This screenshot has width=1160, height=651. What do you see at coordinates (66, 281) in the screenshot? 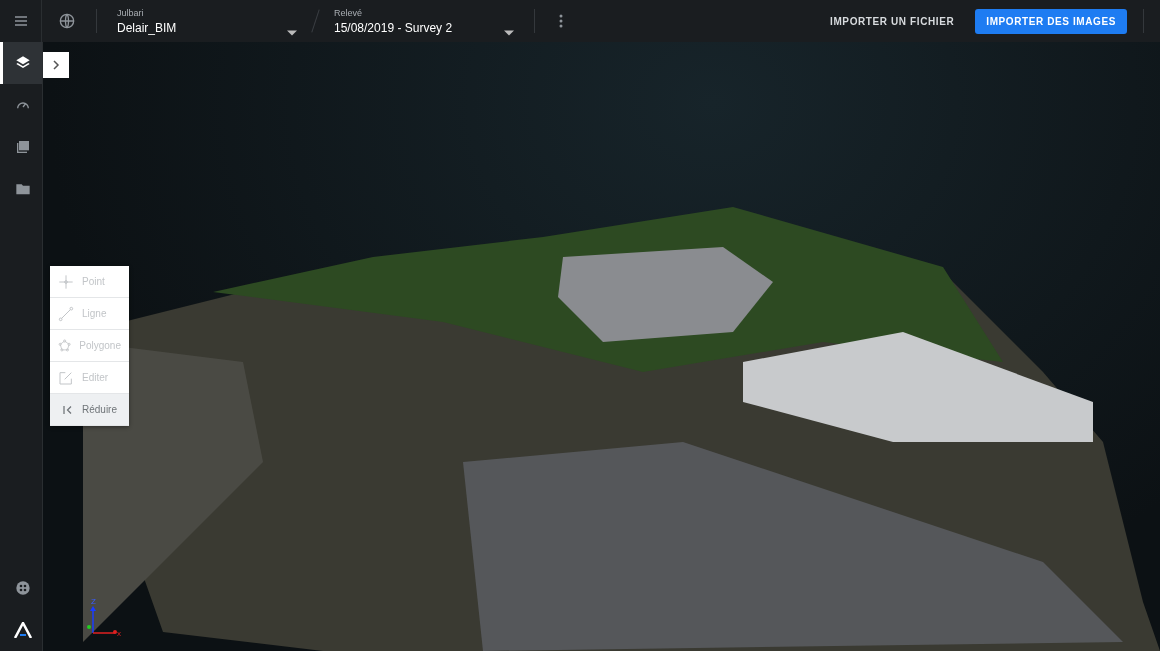
I see `crosshair-icon` at bounding box center [66, 281].